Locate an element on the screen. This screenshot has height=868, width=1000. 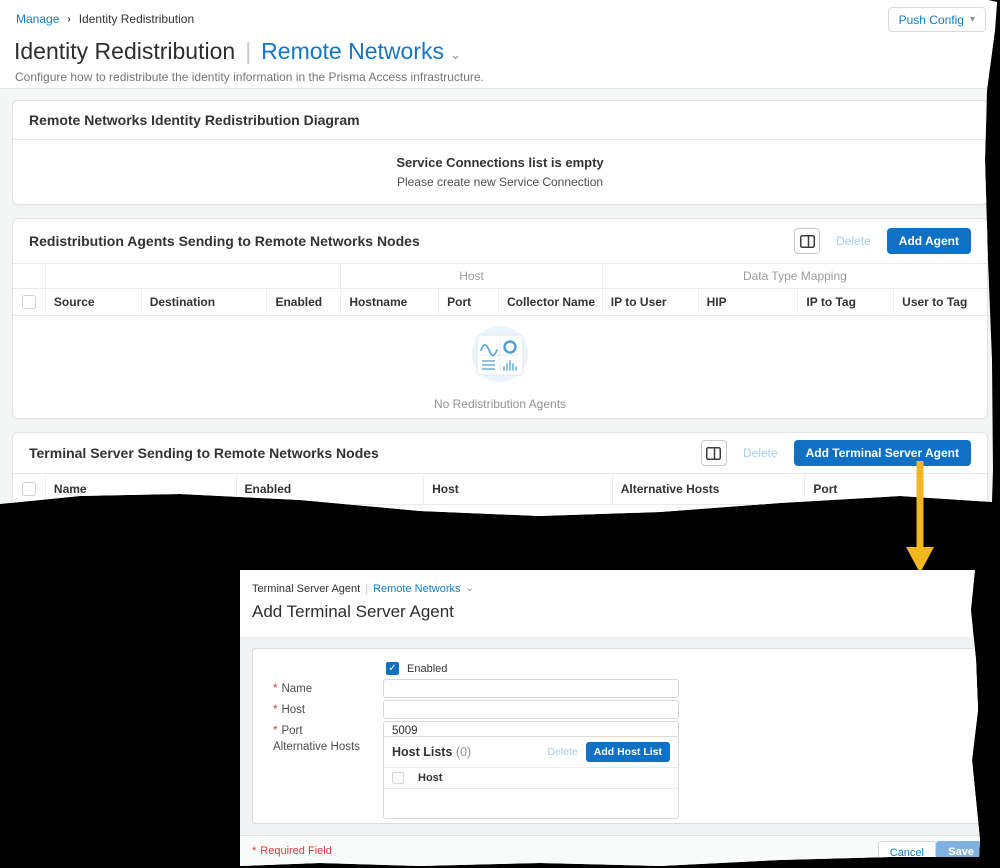
host-lists-count: (0) is located at coordinates (463, 752).